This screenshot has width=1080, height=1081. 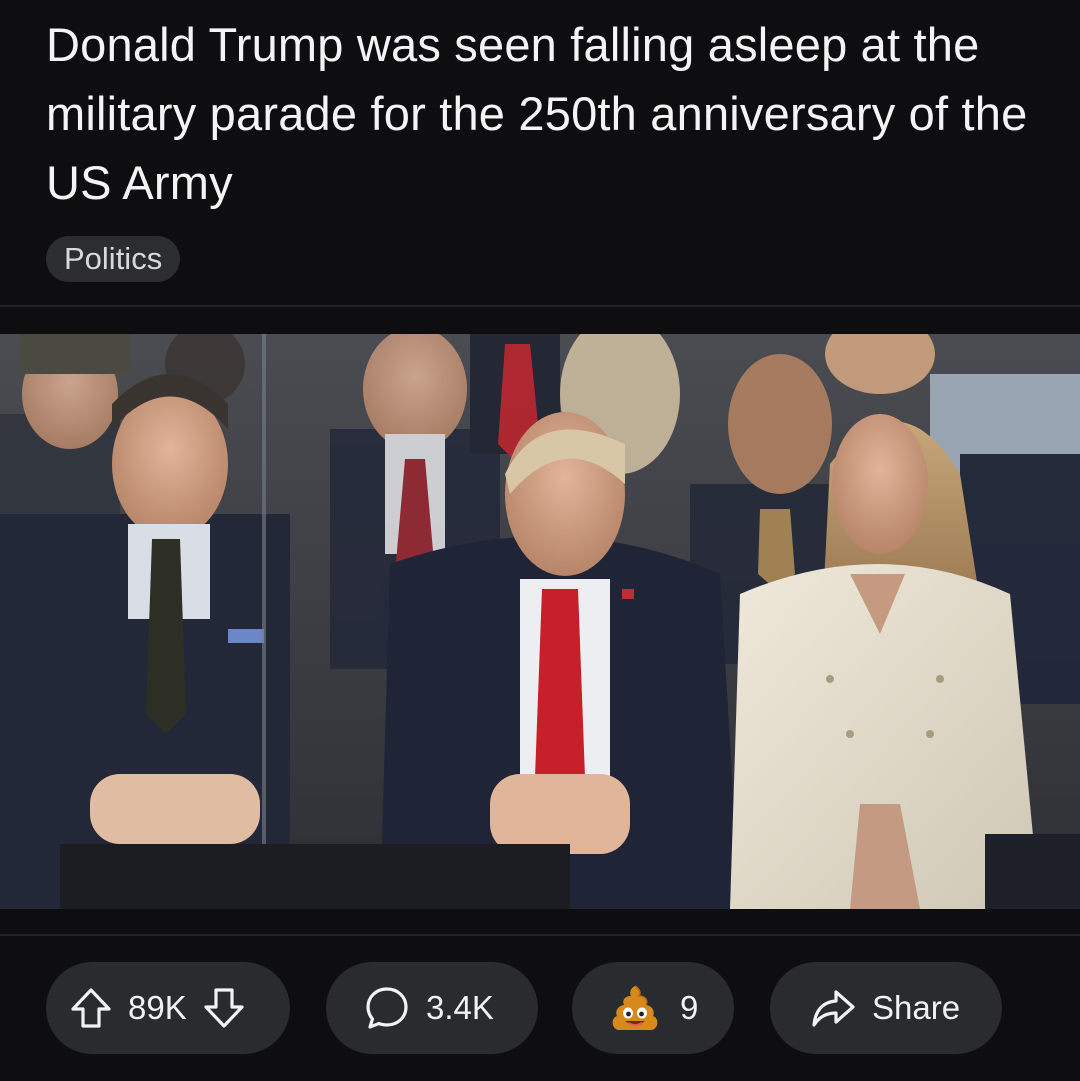 I want to click on share-label: Share, so click(x=916, y=1007).